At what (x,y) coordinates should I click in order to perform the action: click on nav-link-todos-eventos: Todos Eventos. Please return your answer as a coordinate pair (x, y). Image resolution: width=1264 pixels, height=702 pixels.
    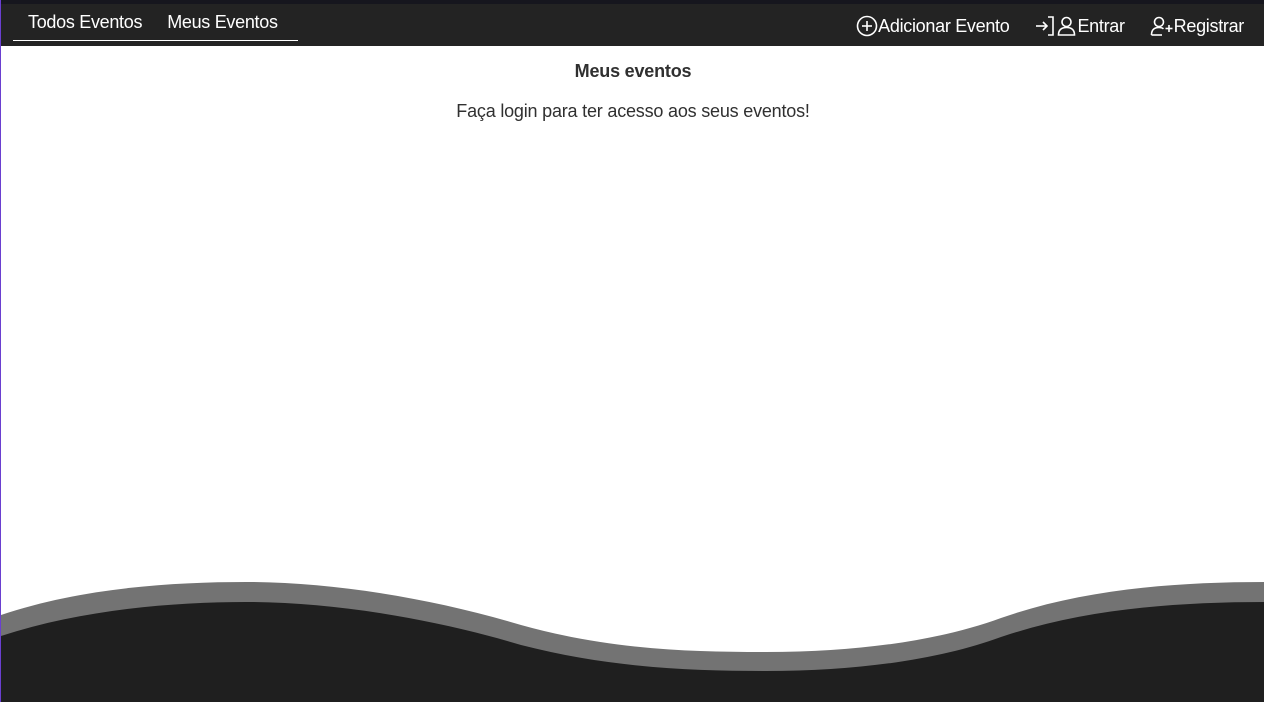
    Looking at the image, I should click on (82, 22).